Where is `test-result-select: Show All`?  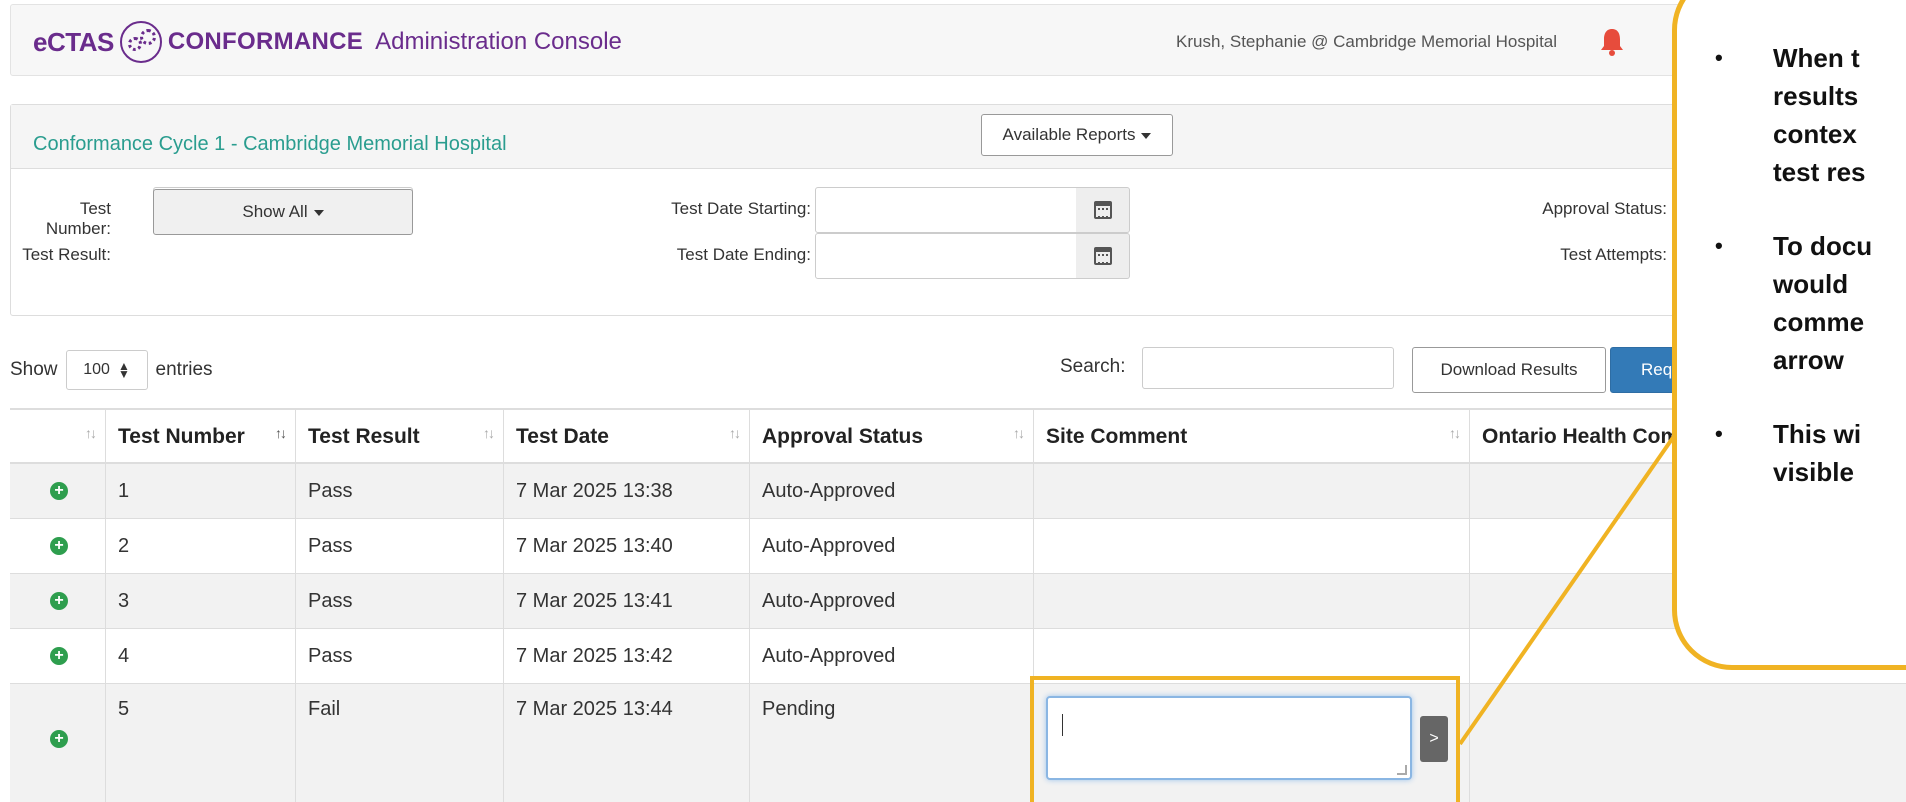 test-result-select: Show All is located at coordinates (283, 212).